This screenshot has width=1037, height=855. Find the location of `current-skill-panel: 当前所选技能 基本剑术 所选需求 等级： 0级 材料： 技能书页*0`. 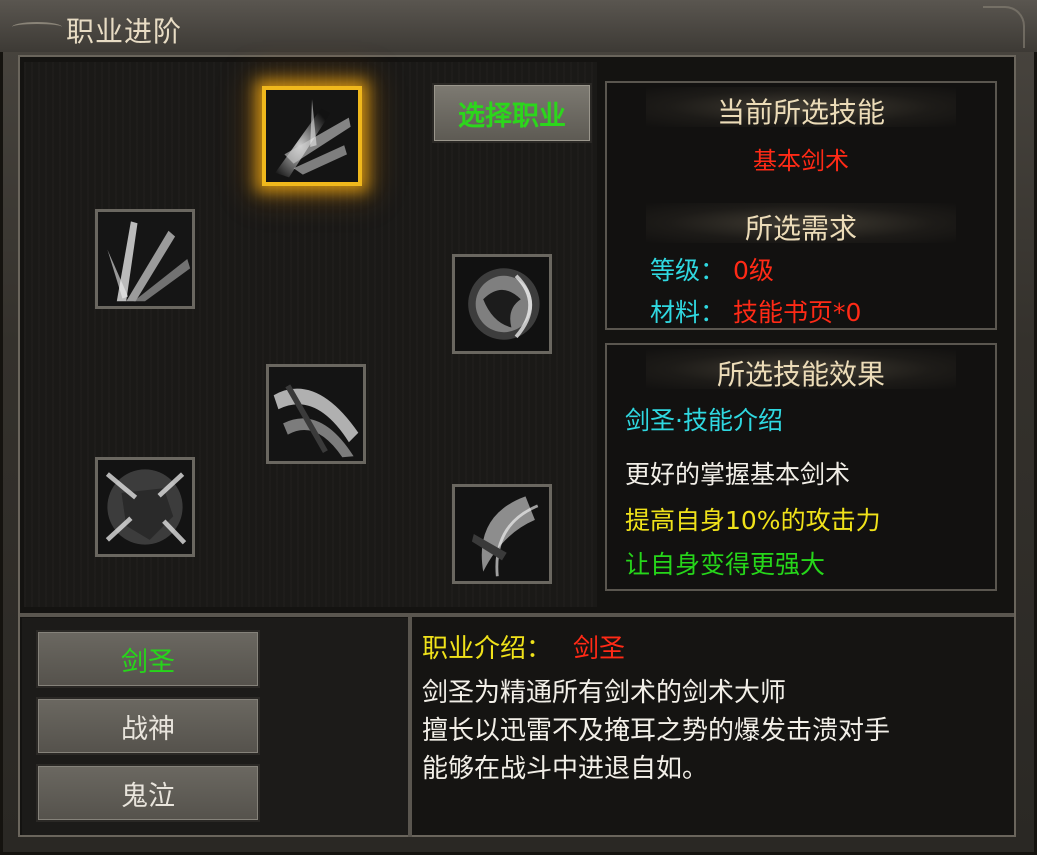

current-skill-panel: 当前所选技能 基本剑术 所选需求 等级： 0级 材料： 技能书页*0 is located at coordinates (801, 205).